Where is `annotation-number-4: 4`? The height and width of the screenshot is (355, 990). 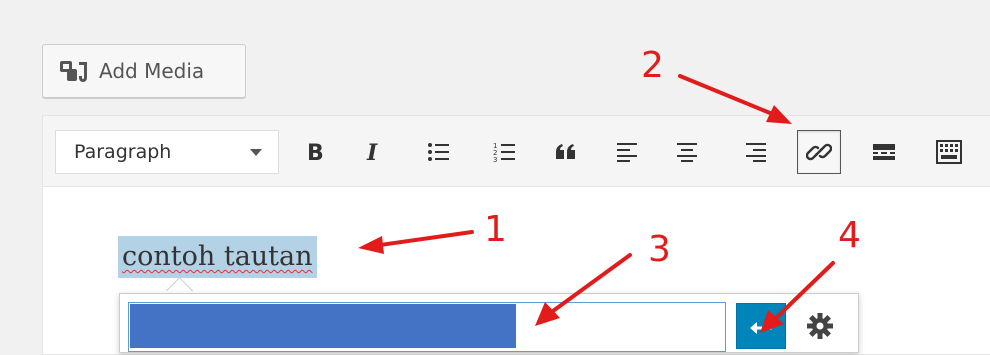 annotation-number-4: 4 is located at coordinates (849, 235).